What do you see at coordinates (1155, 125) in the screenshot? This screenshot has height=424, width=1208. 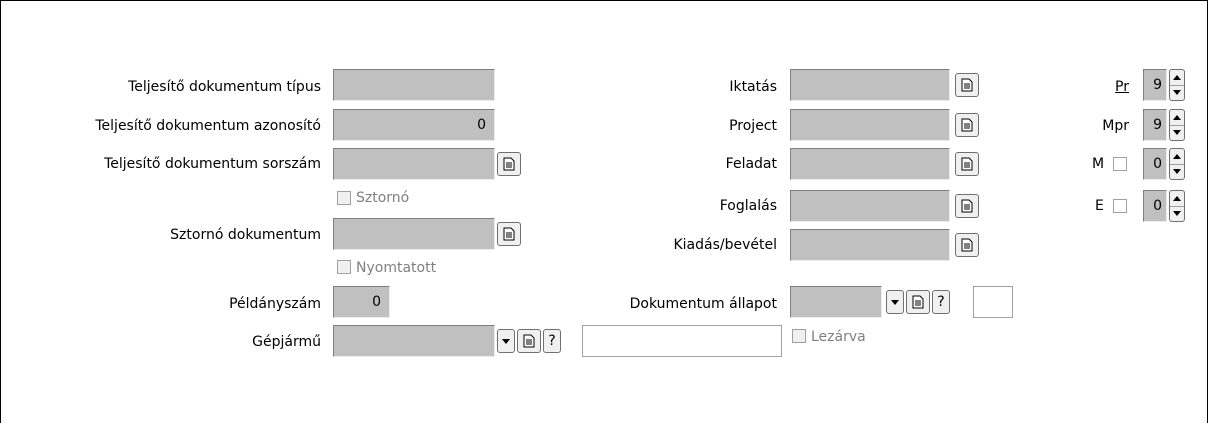 I see `mpr-value-field: 9` at bounding box center [1155, 125].